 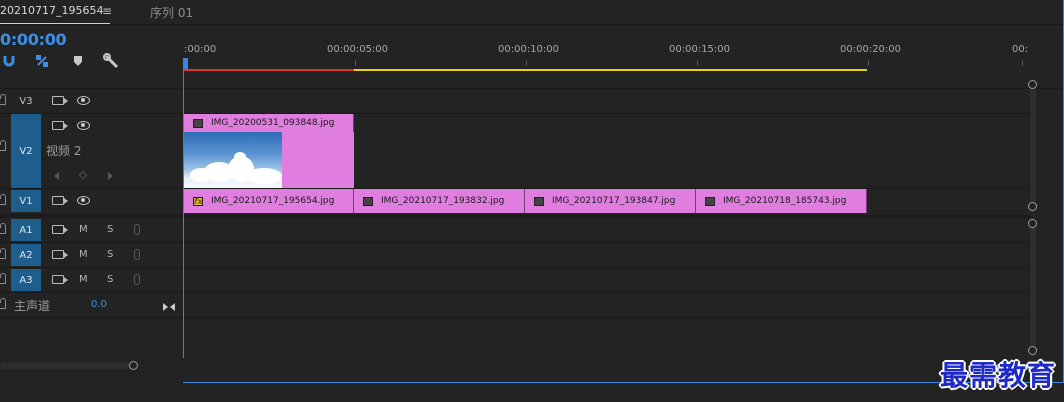 What do you see at coordinates (107, 11) in the screenshot?
I see `panel-menu-icon: ≡` at bounding box center [107, 11].